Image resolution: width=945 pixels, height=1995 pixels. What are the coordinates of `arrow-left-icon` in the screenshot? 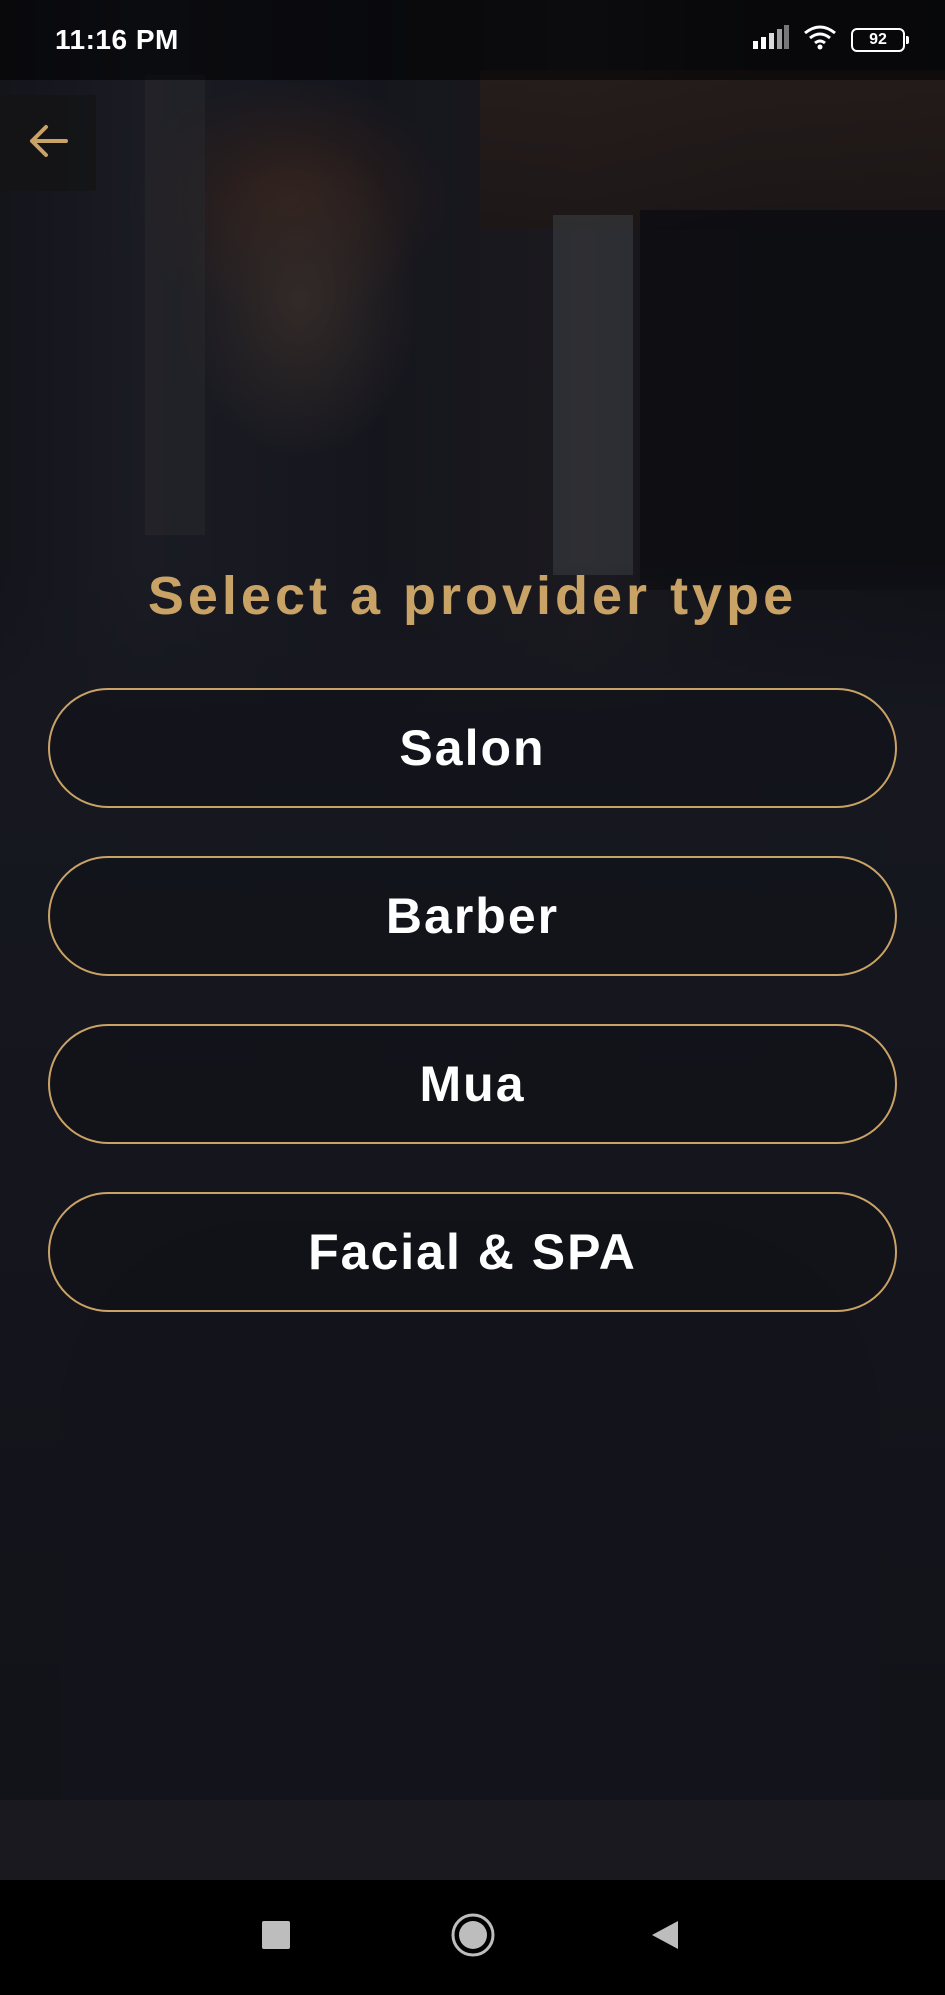 It's located at (48, 143).